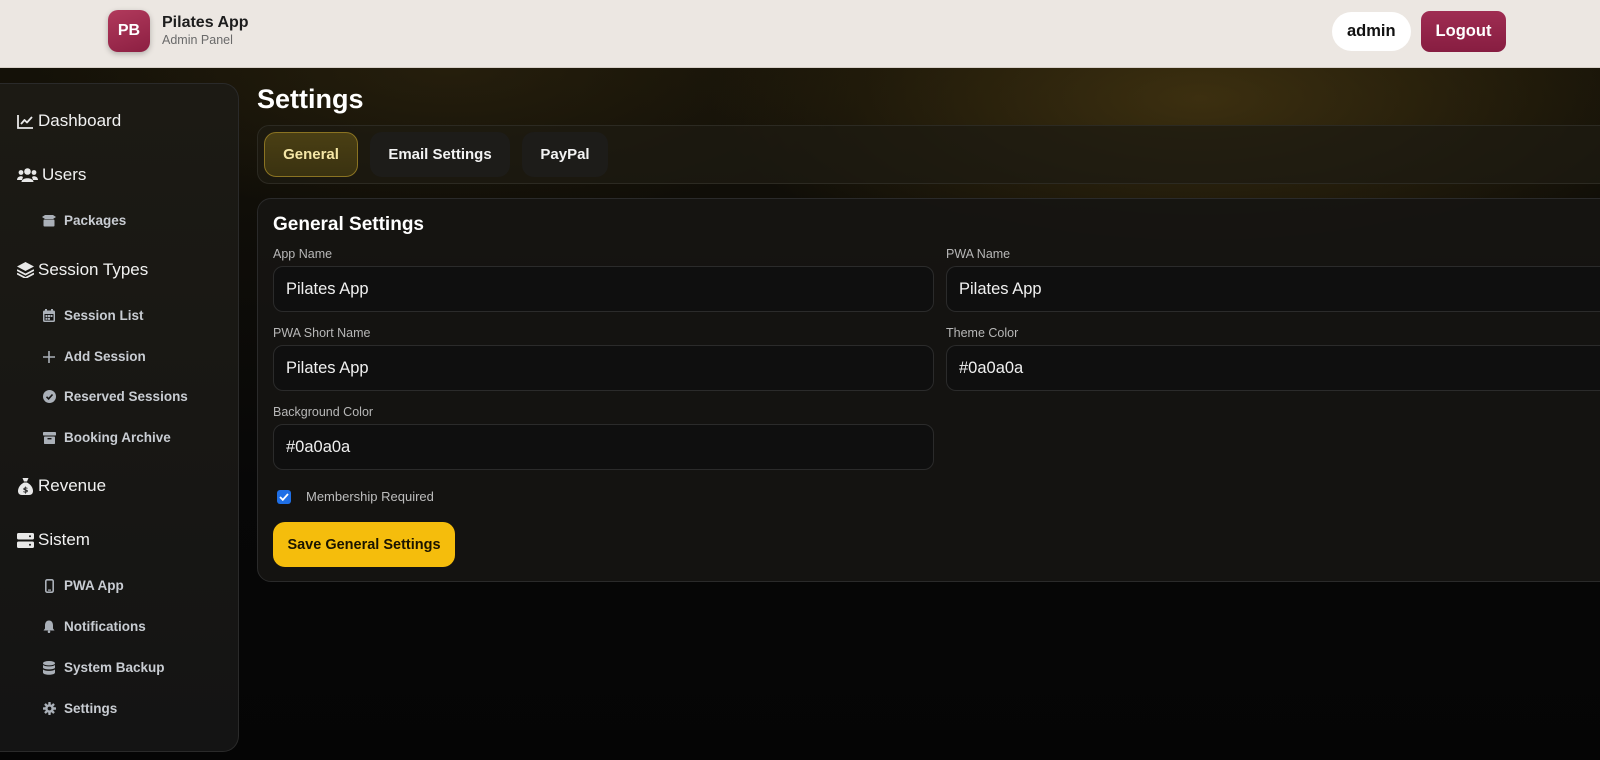 This screenshot has width=1600, height=760. I want to click on membership-required-option: Membership Required, so click(355, 496).